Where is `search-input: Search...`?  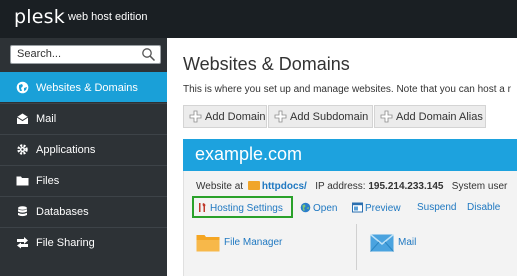 search-input: Search... is located at coordinates (85, 54).